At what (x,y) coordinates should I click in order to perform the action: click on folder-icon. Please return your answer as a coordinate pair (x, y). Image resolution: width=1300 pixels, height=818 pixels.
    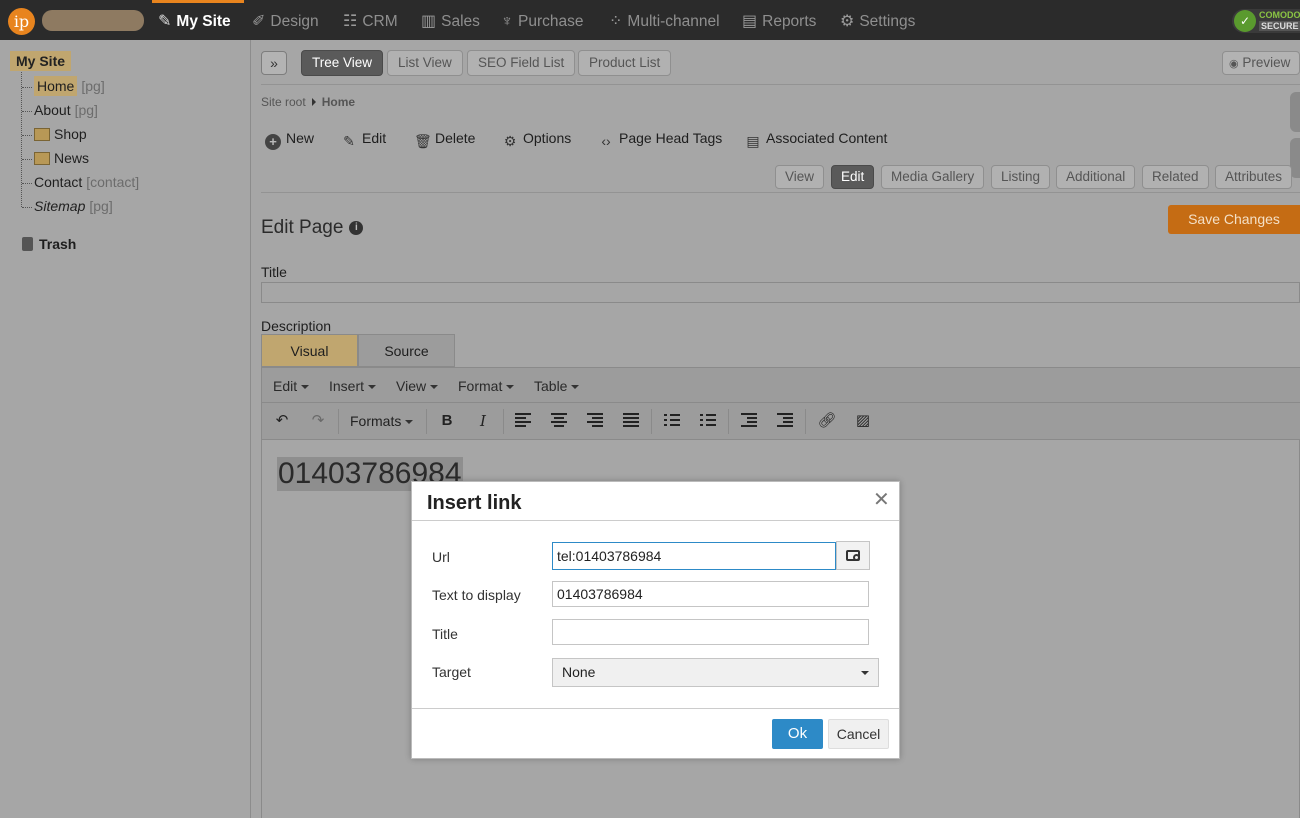
    Looking at the image, I should click on (42, 134).